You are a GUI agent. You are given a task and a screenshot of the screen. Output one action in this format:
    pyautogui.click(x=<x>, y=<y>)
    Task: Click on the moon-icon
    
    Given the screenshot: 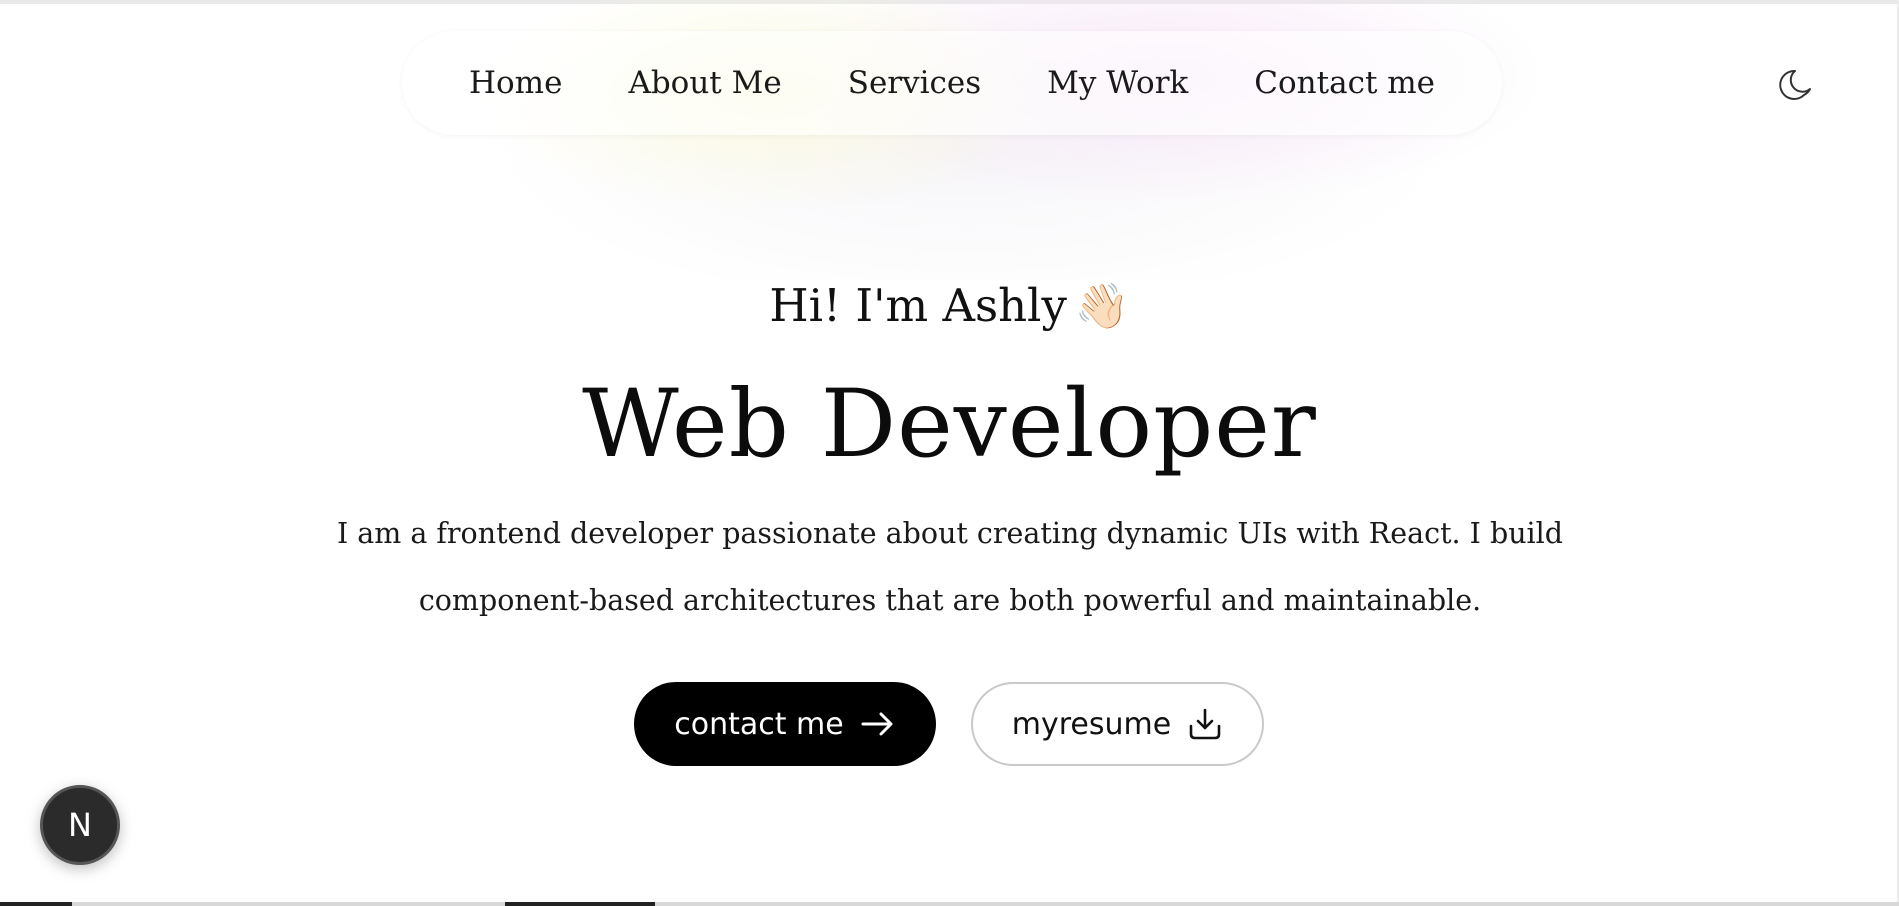 What is the action you would take?
    pyautogui.click(x=1797, y=85)
    